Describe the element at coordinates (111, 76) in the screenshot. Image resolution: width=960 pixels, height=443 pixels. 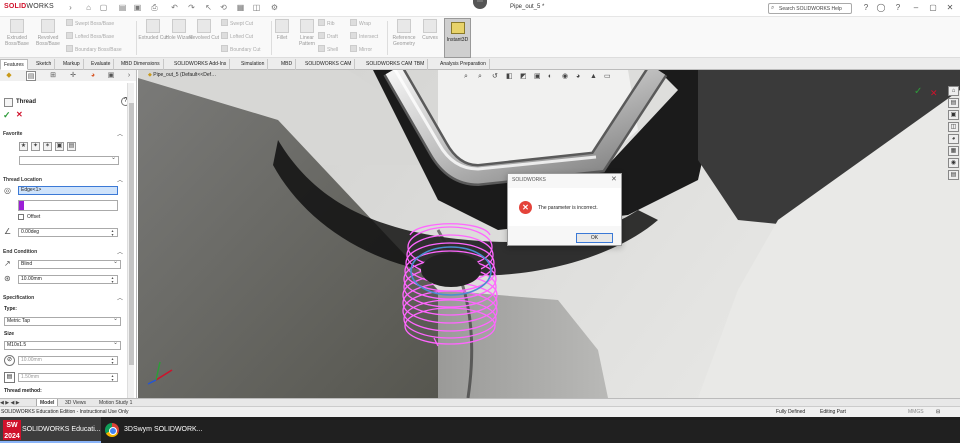
I see `cam-manager-icon: ▣` at that location.